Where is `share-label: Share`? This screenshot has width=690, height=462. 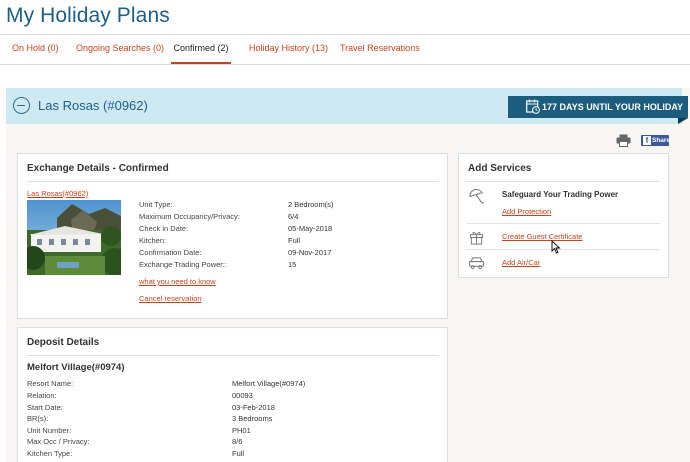
share-label: Share is located at coordinates (661, 140).